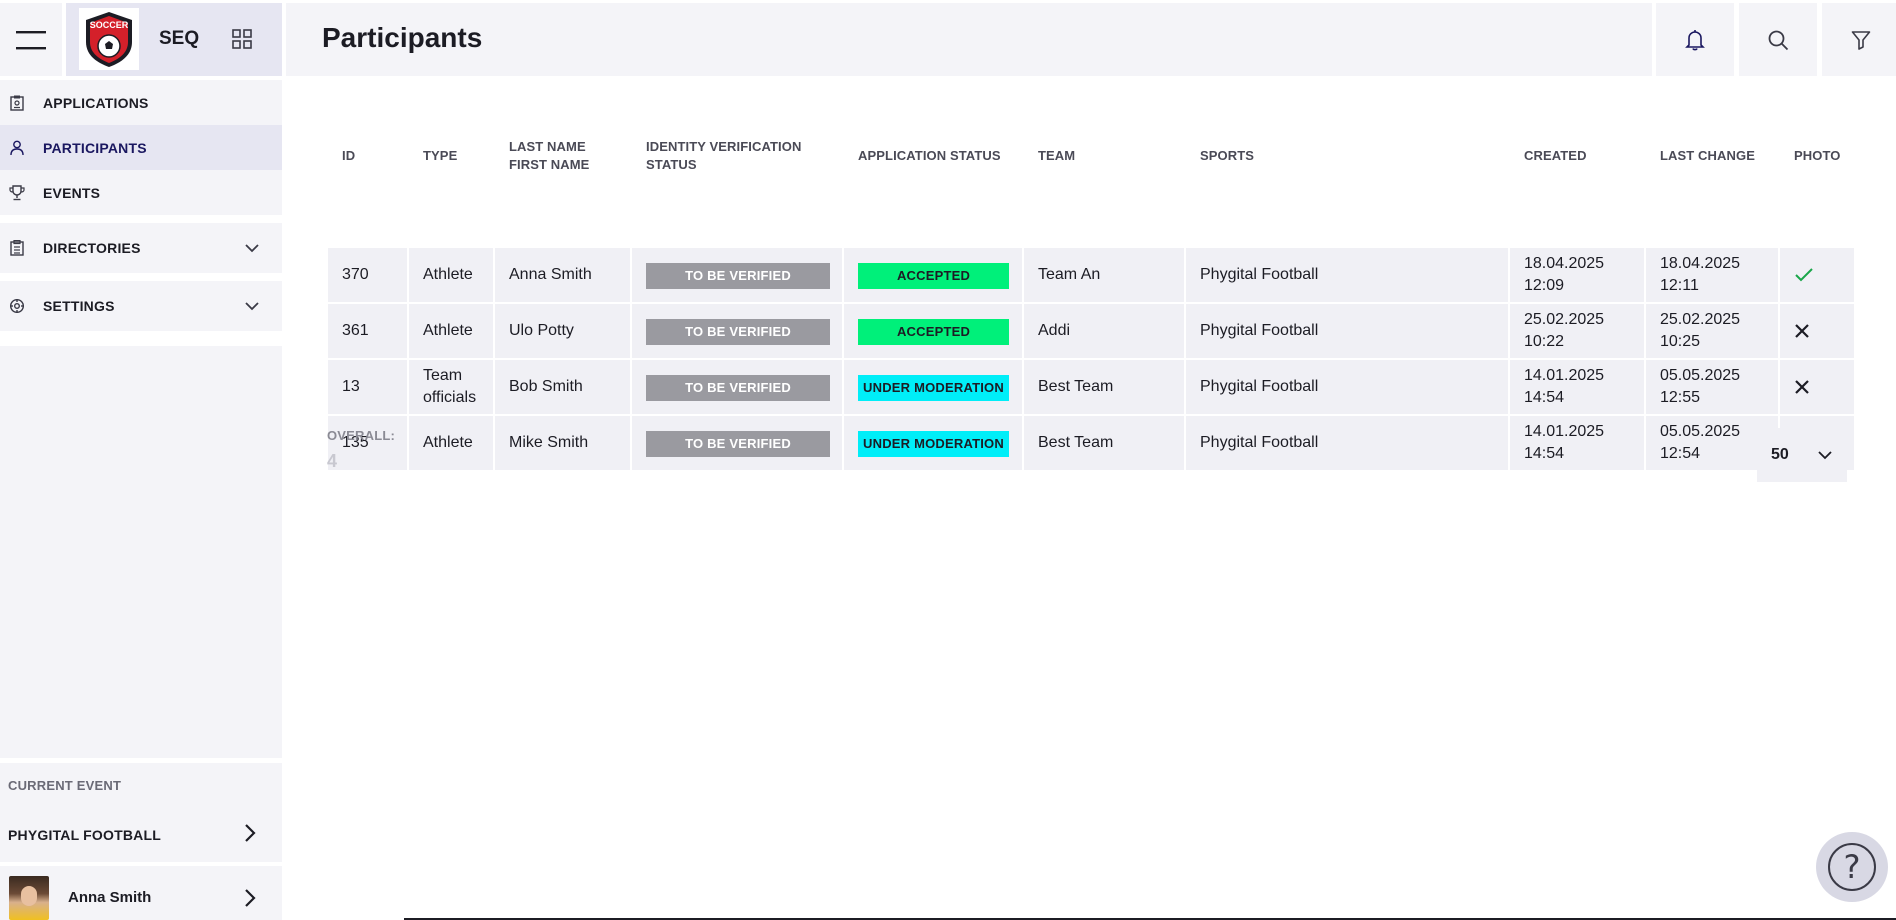 The width and height of the screenshot is (1896, 920). I want to click on cell-last-change: 05.05.2025 12:55, so click(1700, 386).